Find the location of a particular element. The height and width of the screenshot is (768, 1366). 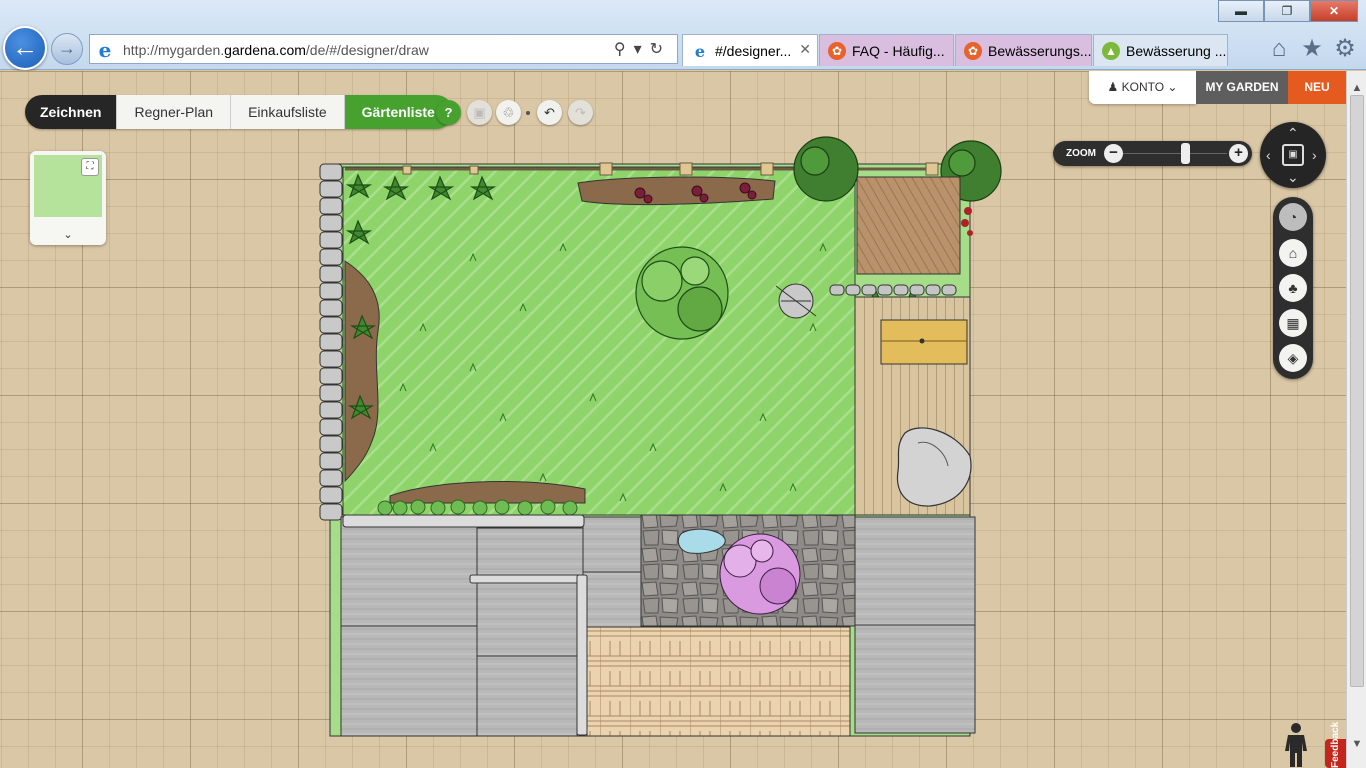

save-icon: ▣ is located at coordinates (479, 112).